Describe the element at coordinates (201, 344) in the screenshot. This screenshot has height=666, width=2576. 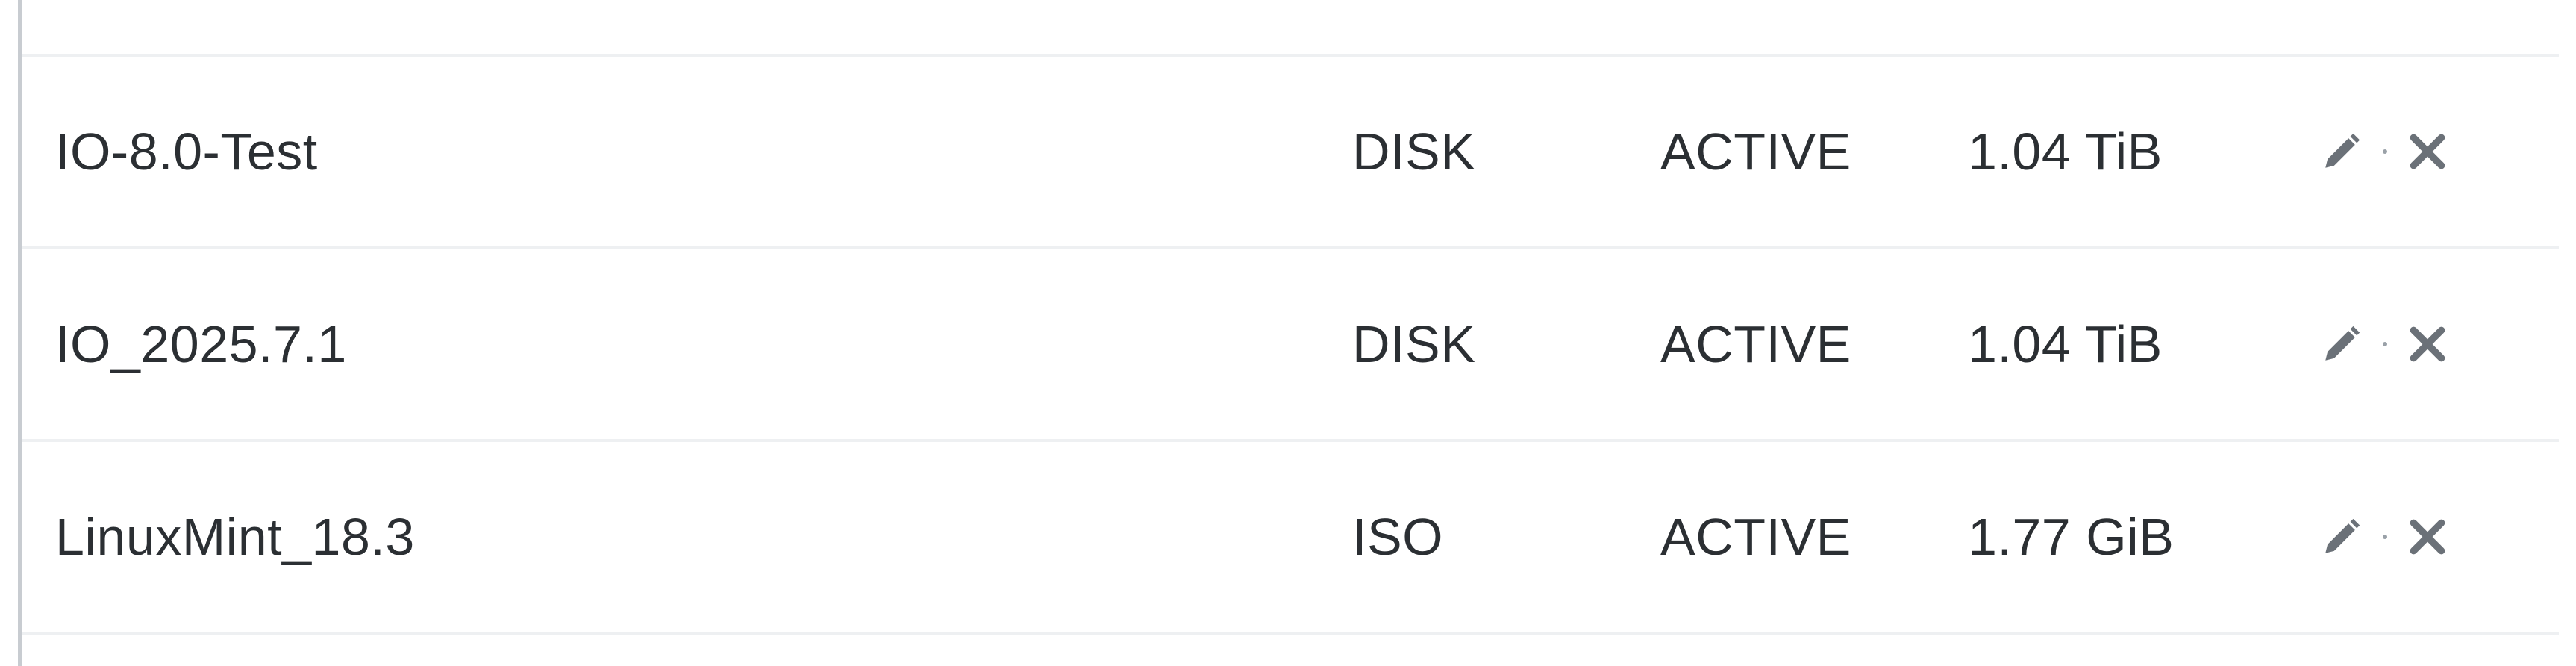
I see `image-name-cell: IO_2025.7.1` at that location.